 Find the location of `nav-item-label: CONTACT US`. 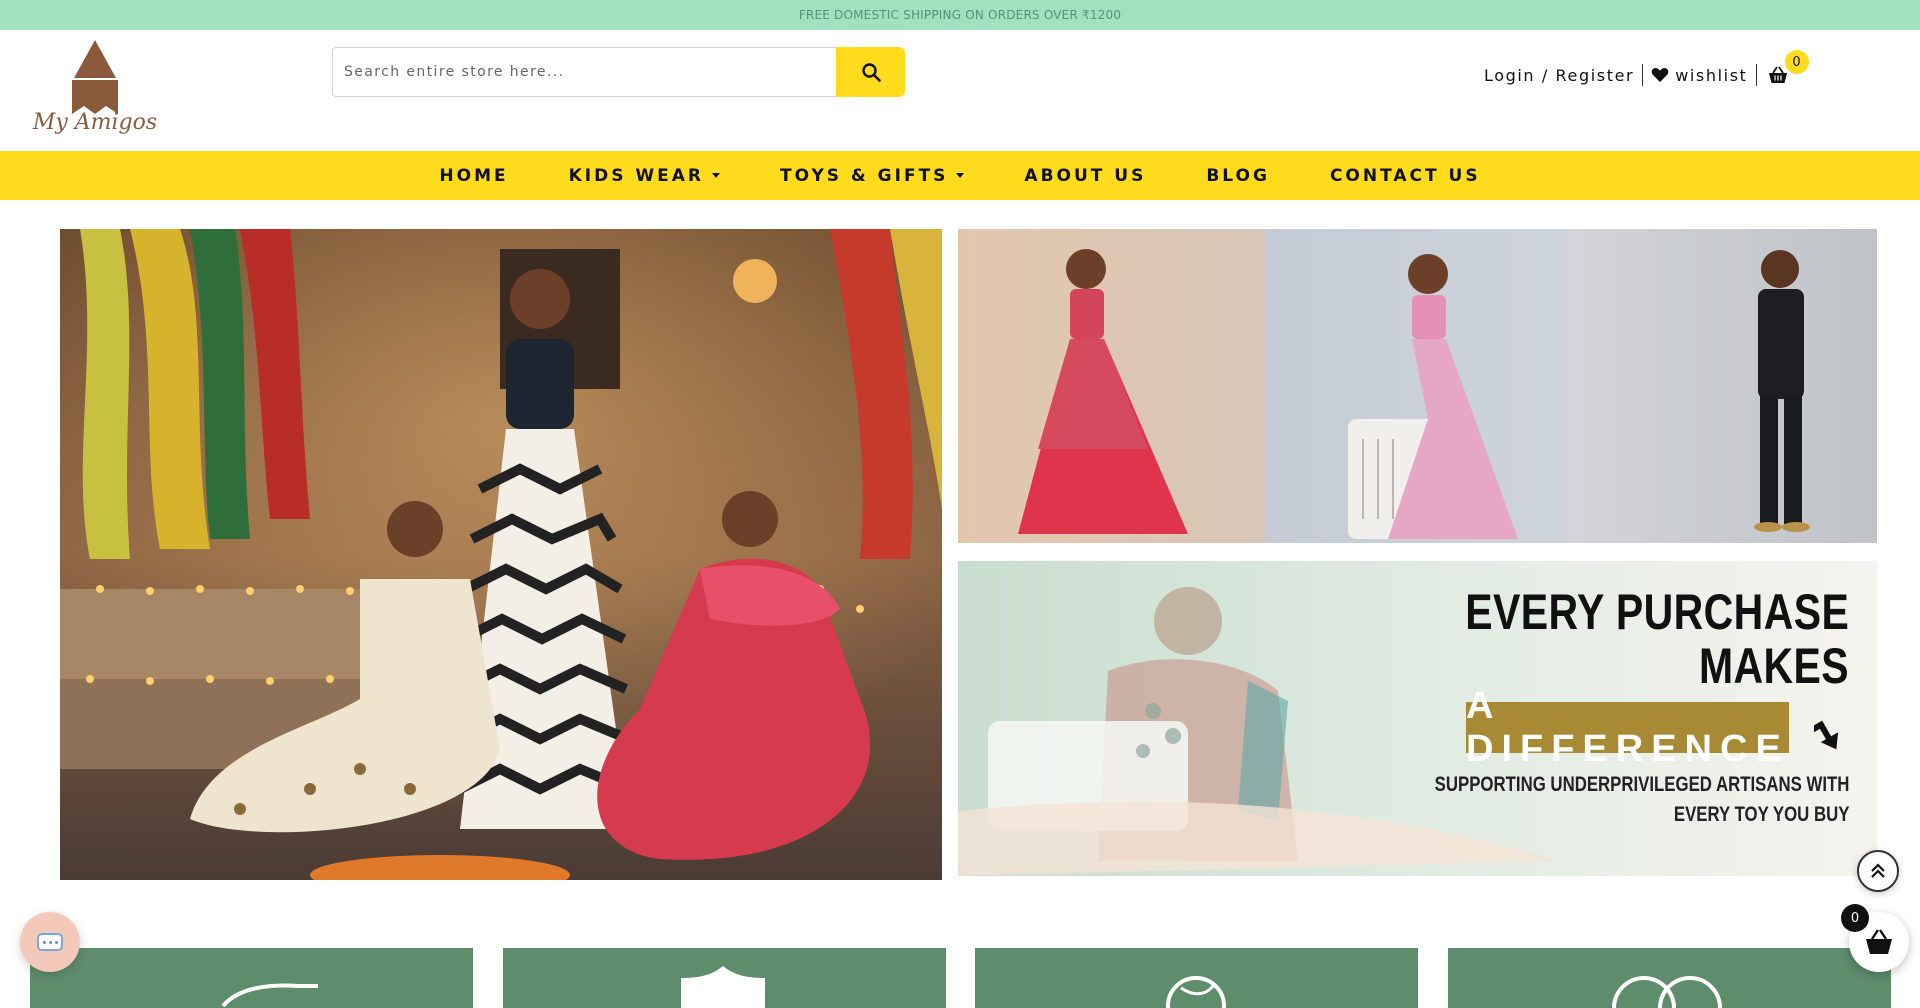

nav-item-label: CONTACT US is located at coordinates (1405, 175).